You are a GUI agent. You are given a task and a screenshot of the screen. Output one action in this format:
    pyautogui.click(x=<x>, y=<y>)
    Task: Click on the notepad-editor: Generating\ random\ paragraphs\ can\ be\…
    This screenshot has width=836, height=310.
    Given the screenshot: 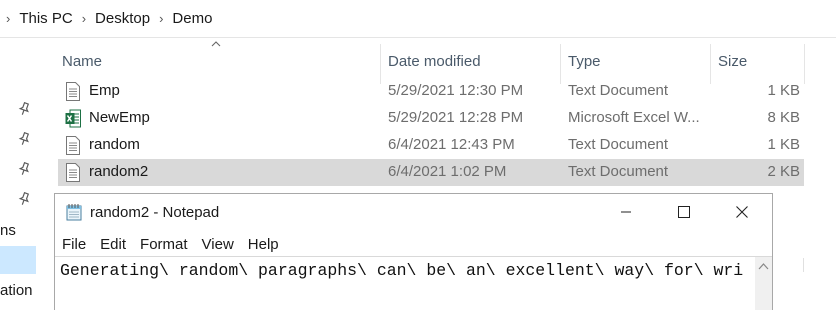 What is the action you would take?
    pyautogui.click(x=413, y=283)
    